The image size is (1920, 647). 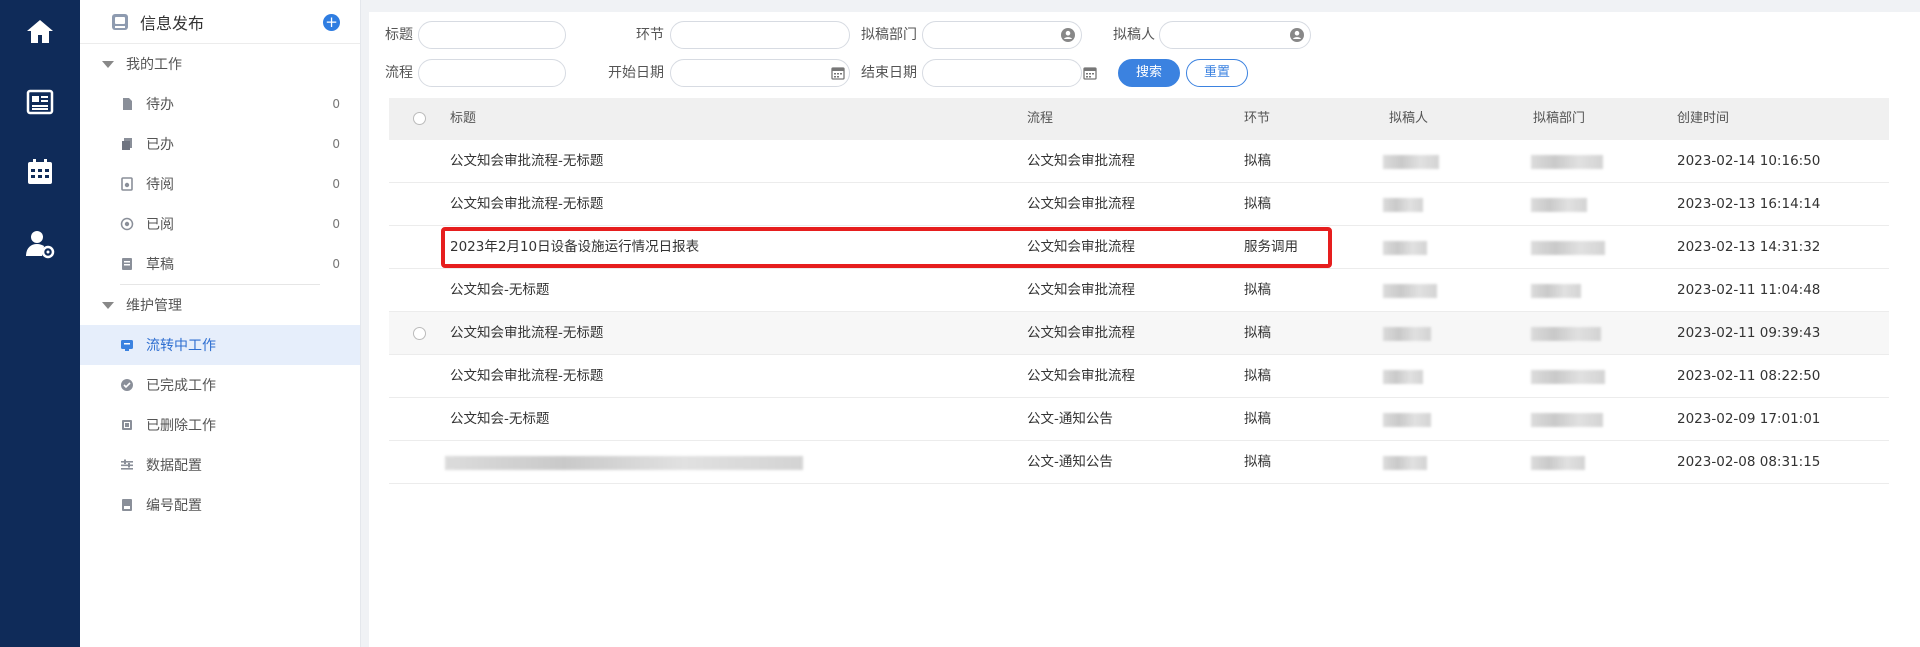 What do you see at coordinates (1297, 35) in the screenshot?
I see `drafter-picker-icon` at bounding box center [1297, 35].